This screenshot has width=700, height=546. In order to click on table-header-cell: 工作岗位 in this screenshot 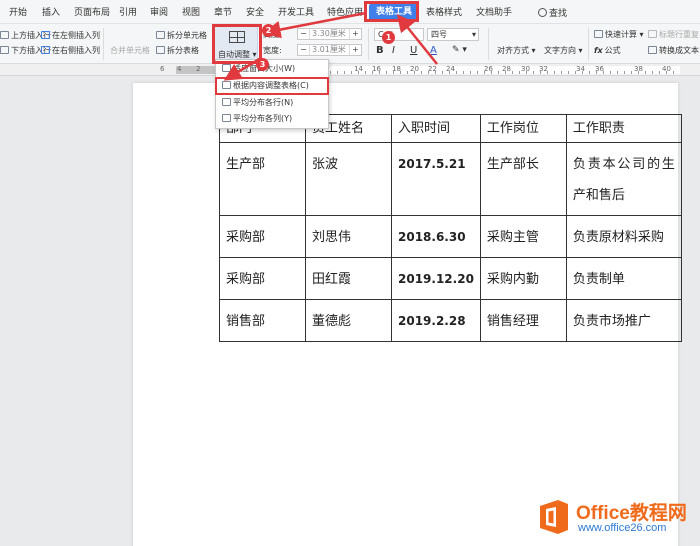, I will do `click(523, 128)`.